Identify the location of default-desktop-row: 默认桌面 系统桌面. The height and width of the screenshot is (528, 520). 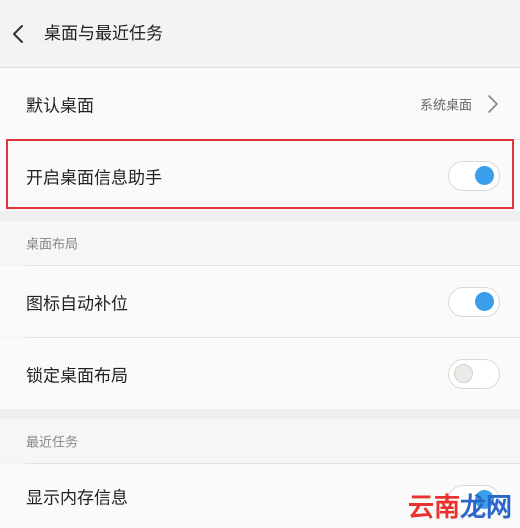
(260, 103).